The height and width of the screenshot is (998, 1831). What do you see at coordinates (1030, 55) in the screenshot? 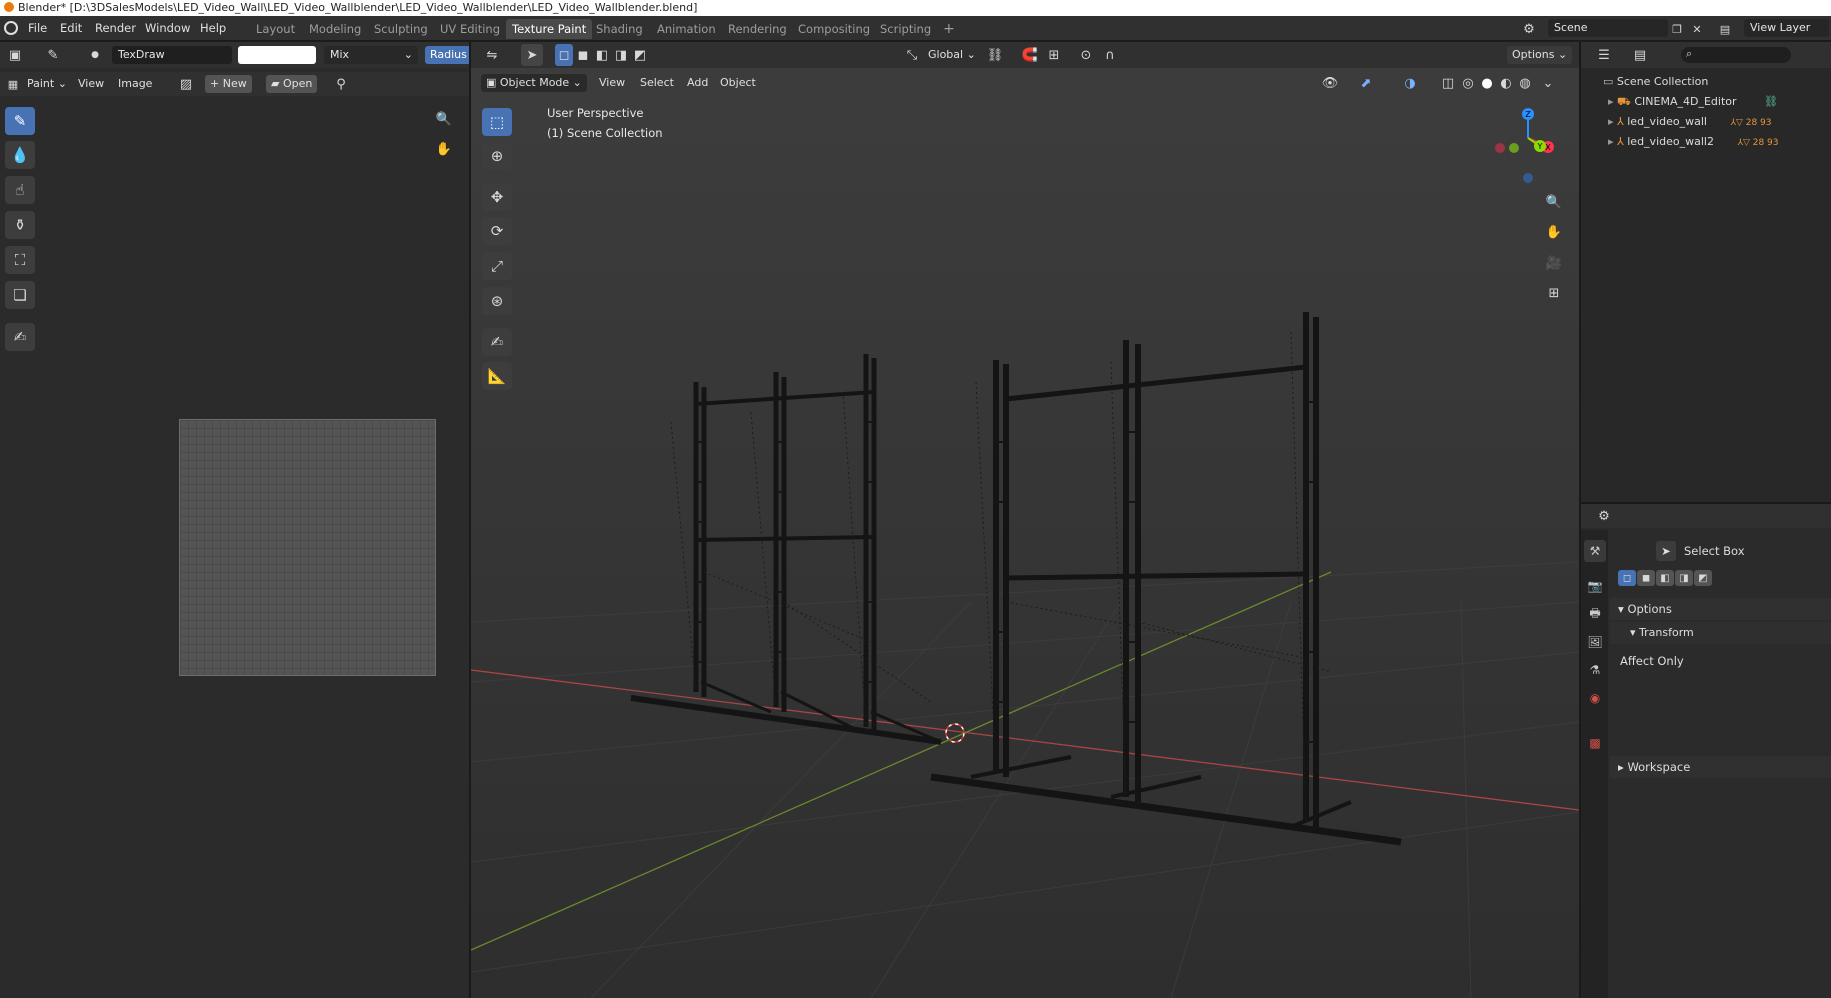
I see `snap-icon: 🧲` at bounding box center [1030, 55].